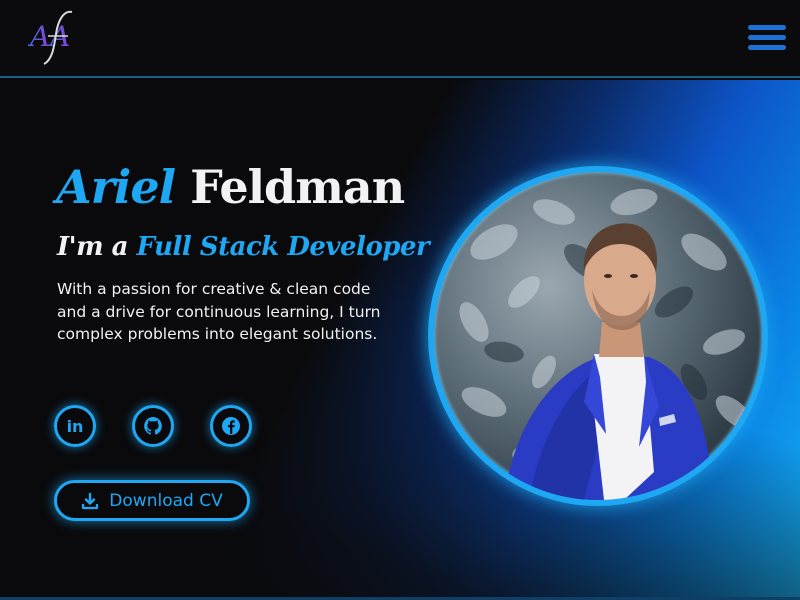  I want to click on first-name: Ariel, so click(116, 187).